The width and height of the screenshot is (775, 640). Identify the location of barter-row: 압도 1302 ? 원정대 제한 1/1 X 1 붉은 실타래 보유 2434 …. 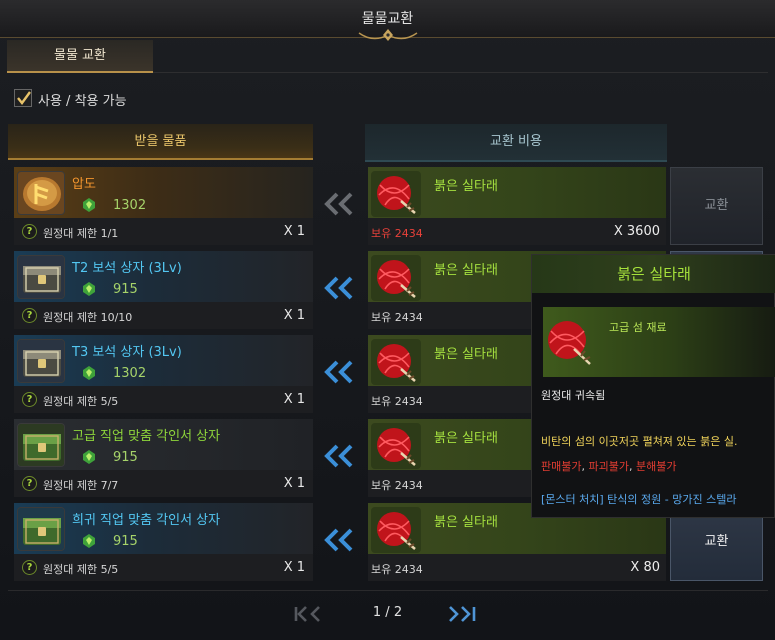
(387, 206).